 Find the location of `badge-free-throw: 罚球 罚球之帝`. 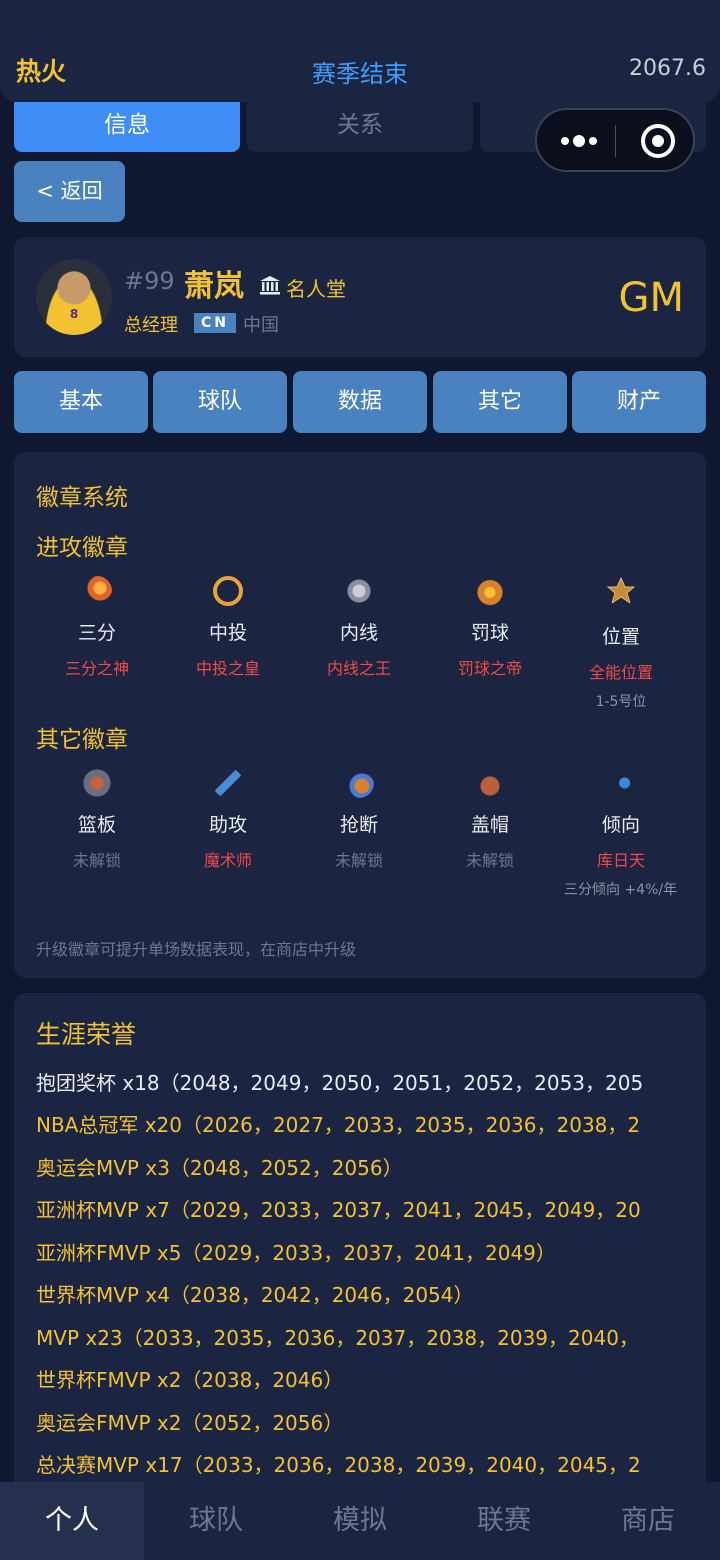

badge-free-throw: 罚球 罚球之帝 is located at coordinates (490, 627).